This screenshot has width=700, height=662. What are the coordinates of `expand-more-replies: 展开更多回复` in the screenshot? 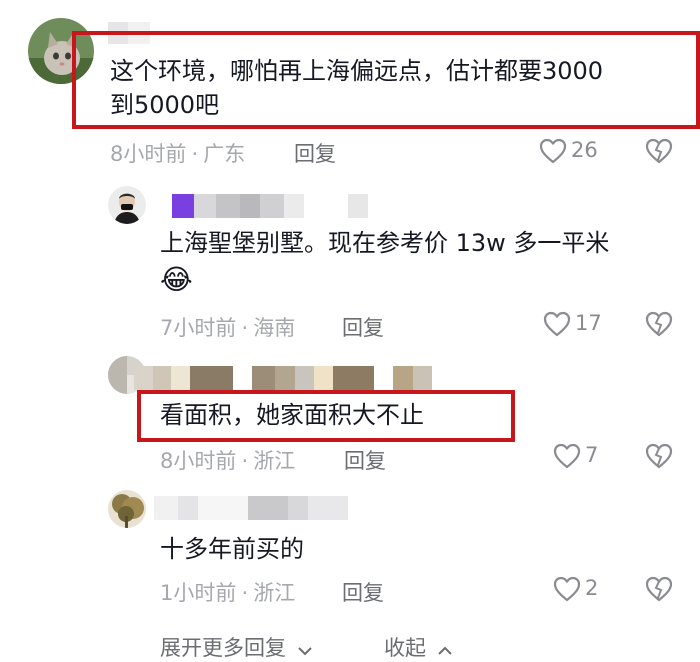 It's located at (236, 647).